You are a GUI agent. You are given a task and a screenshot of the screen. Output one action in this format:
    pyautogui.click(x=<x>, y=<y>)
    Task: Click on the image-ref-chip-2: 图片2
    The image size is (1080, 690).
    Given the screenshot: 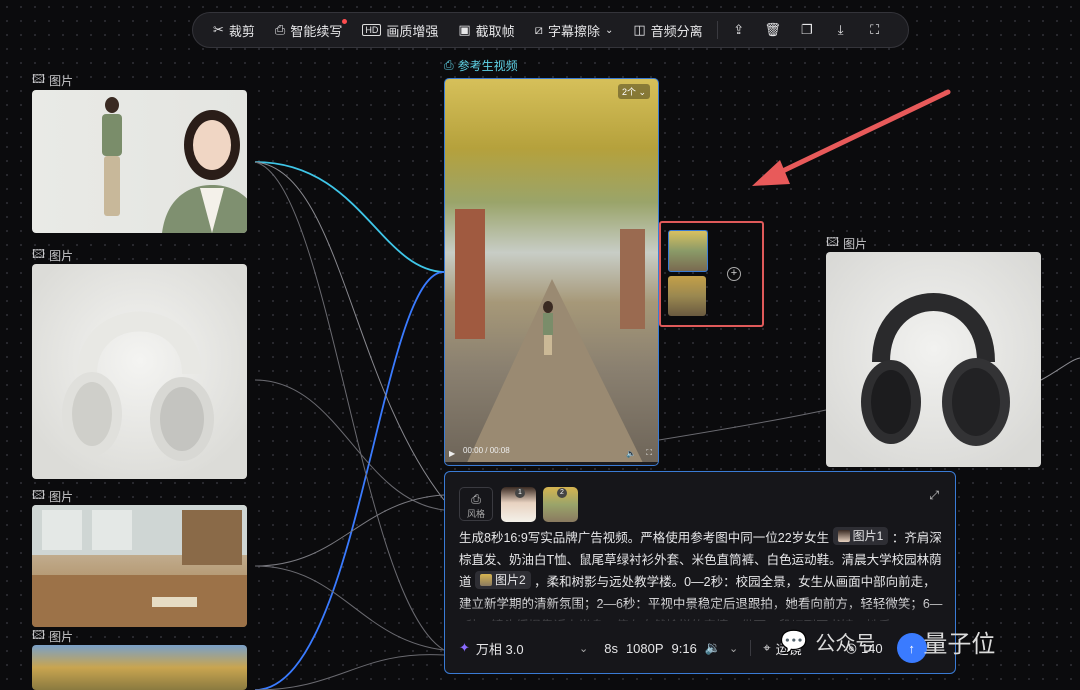 What is the action you would take?
    pyautogui.click(x=503, y=580)
    